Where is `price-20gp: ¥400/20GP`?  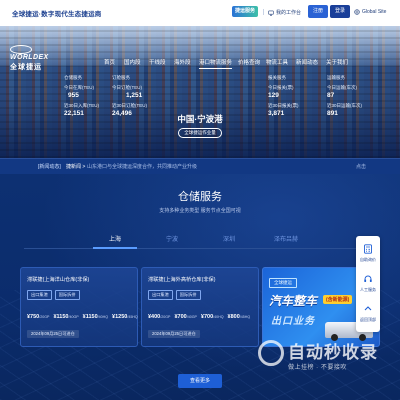
price-20gp: ¥400/20GP is located at coordinates (159, 317).